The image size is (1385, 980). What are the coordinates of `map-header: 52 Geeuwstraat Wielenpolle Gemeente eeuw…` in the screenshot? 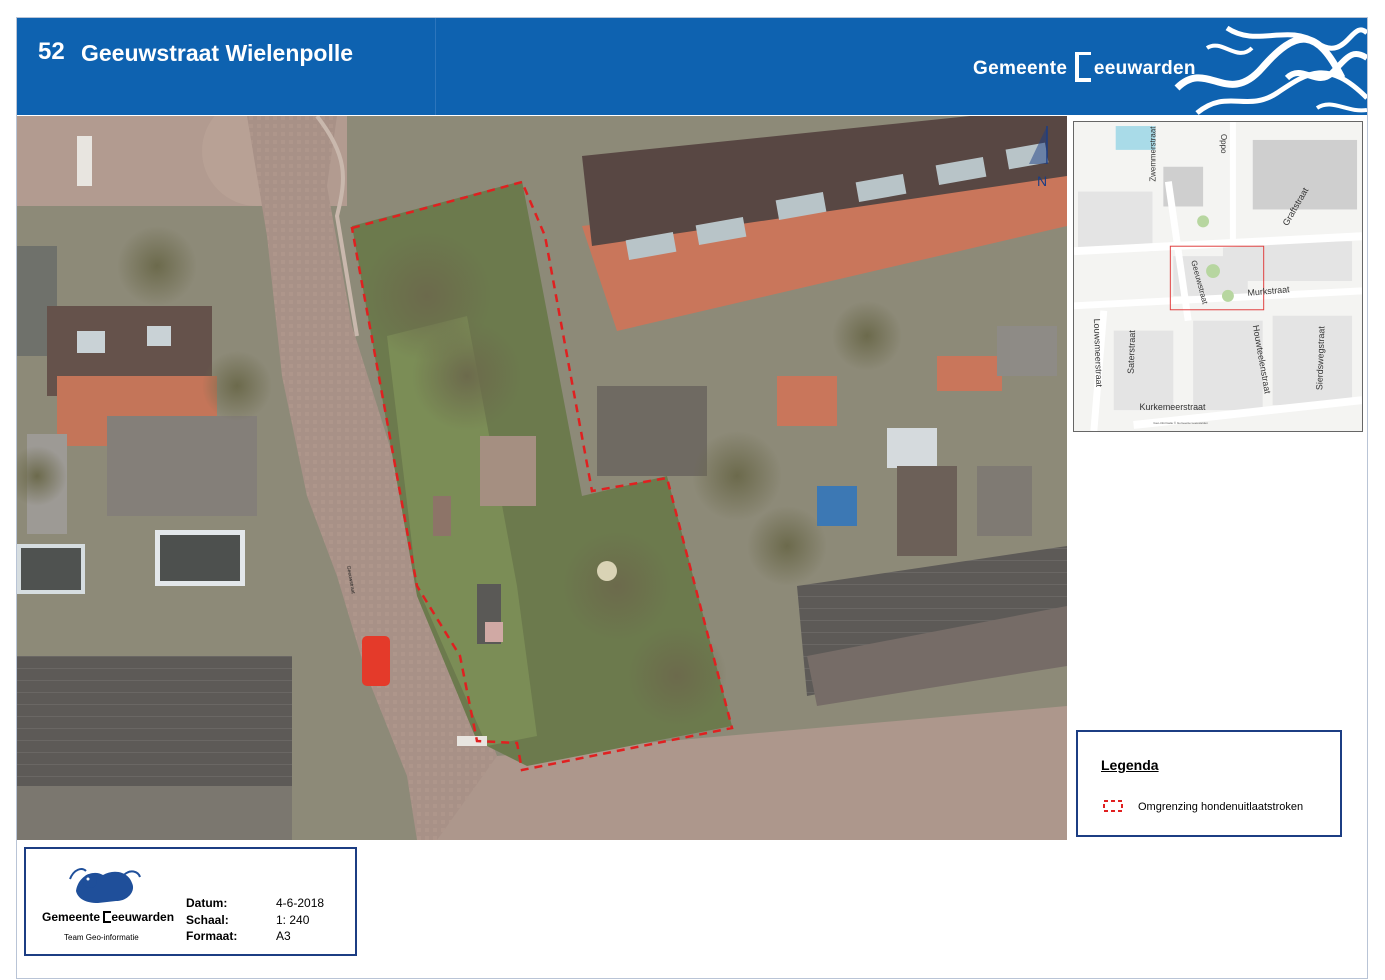 It's located at (692, 66).